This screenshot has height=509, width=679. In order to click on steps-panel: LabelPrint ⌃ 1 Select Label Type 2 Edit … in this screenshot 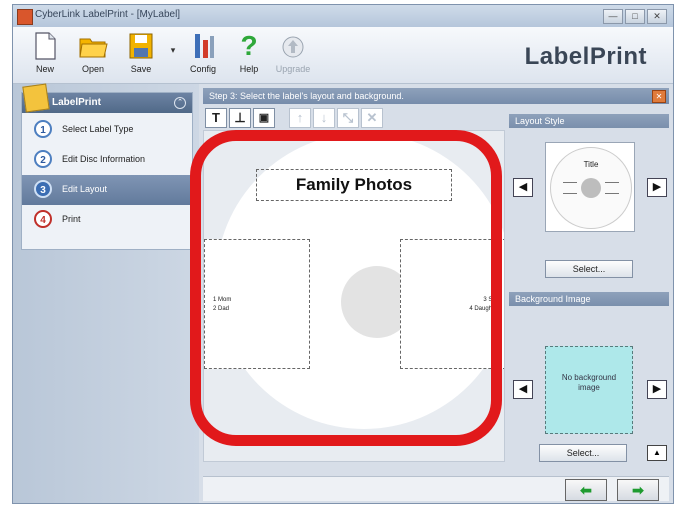, I will do `click(107, 166)`.